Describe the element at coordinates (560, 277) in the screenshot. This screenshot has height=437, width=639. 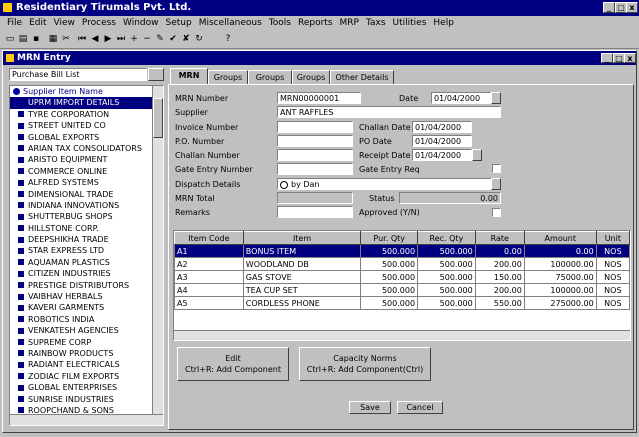
I see `grid-cell: 75000.00` at that location.